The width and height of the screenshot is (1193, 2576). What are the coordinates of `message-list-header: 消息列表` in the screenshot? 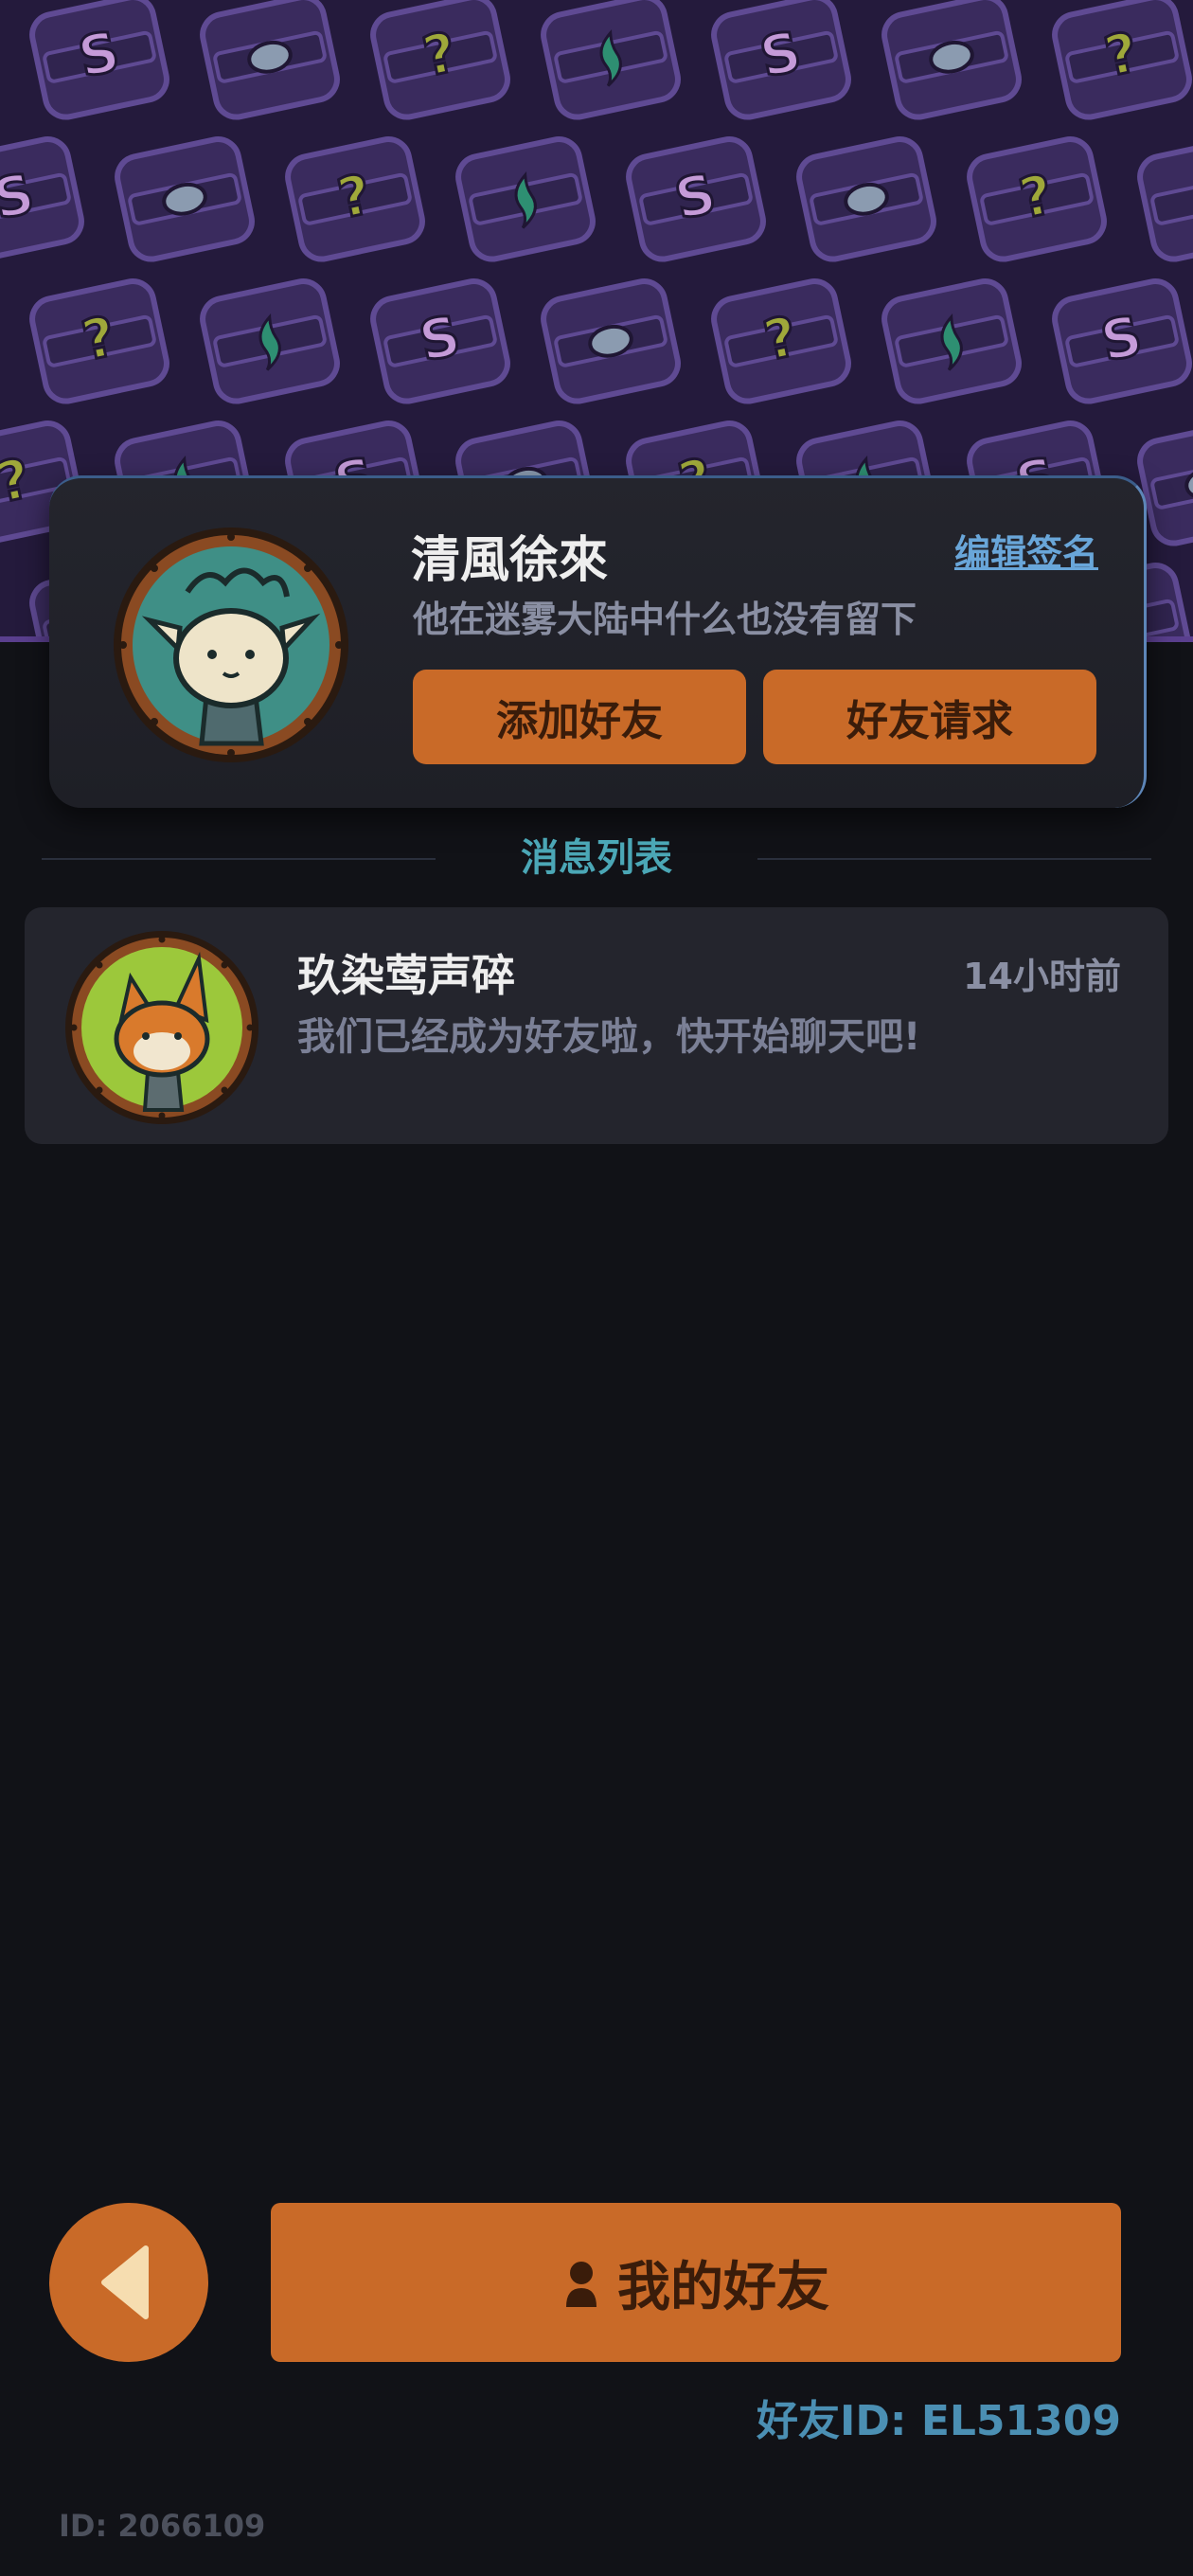 It's located at (596, 858).